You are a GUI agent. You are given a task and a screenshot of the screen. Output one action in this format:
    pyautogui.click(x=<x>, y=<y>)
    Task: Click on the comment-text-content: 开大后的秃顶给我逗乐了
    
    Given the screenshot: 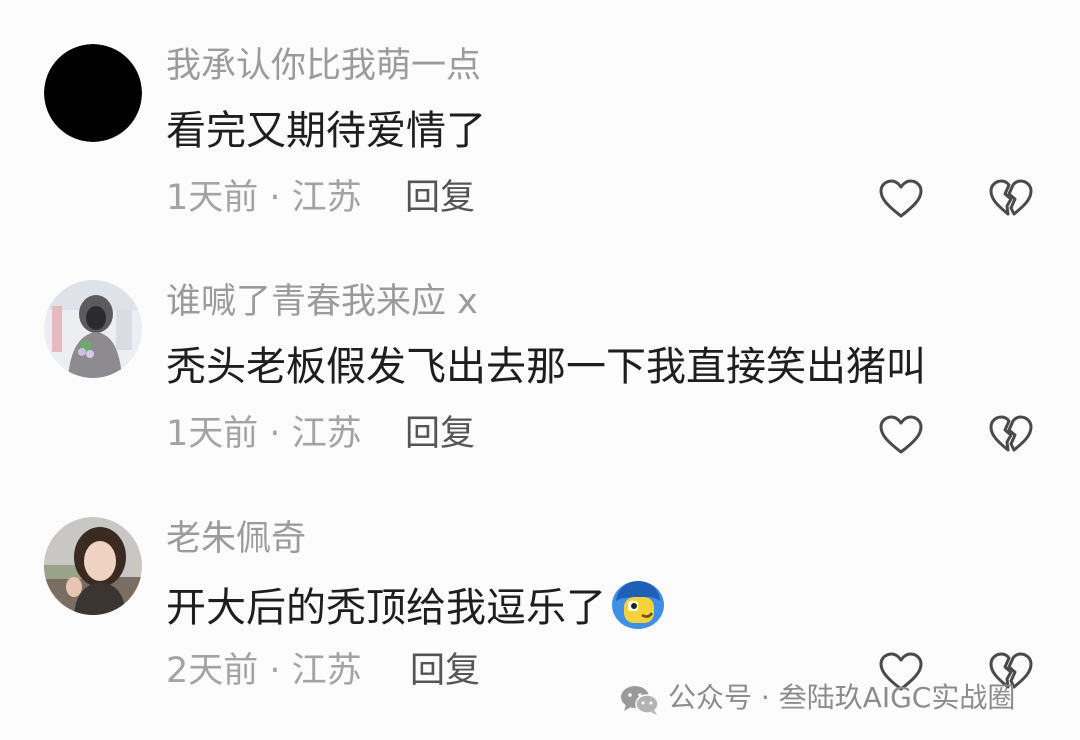 What is the action you would take?
    pyautogui.click(x=386, y=608)
    